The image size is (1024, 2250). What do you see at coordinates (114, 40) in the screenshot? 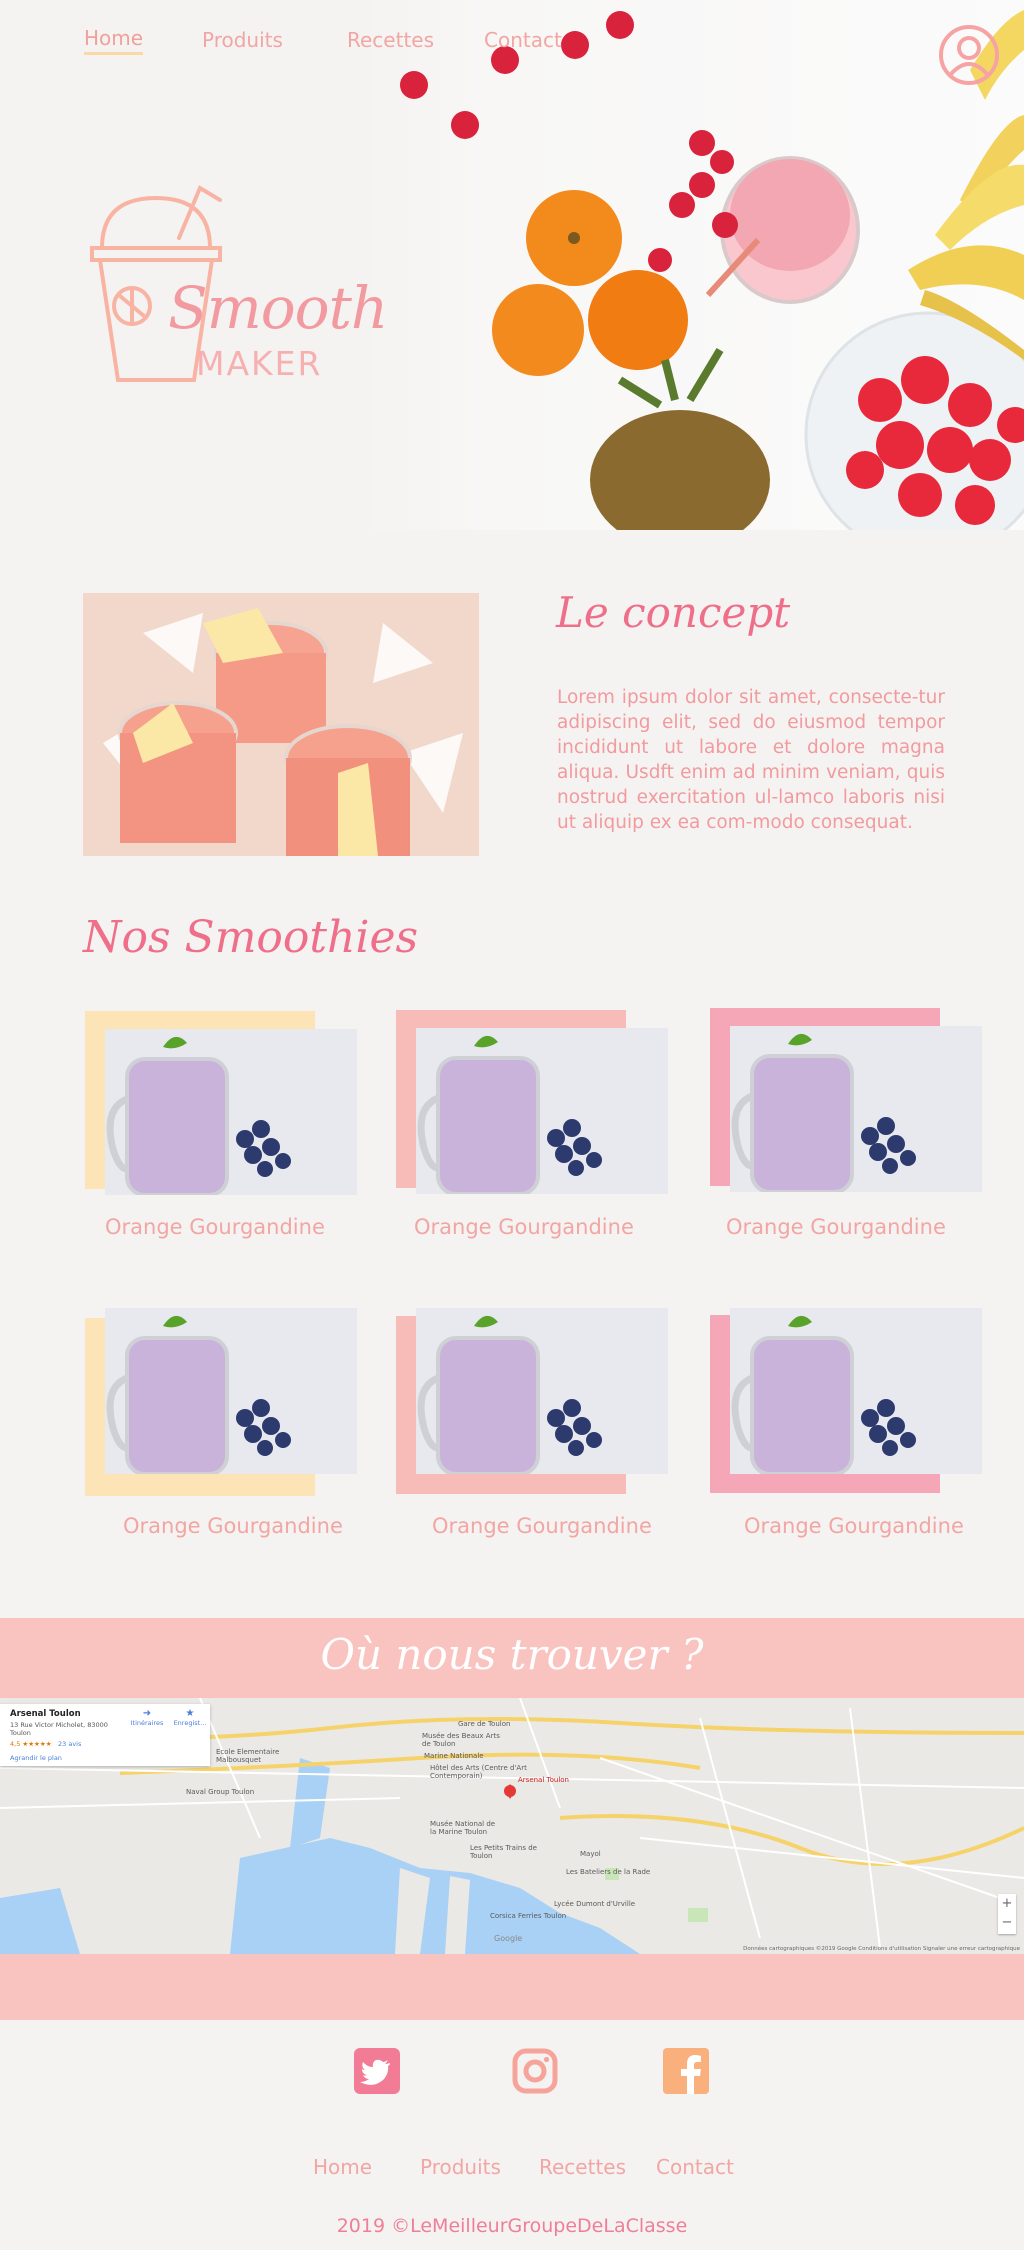
I see `nav-home-link: Home` at bounding box center [114, 40].